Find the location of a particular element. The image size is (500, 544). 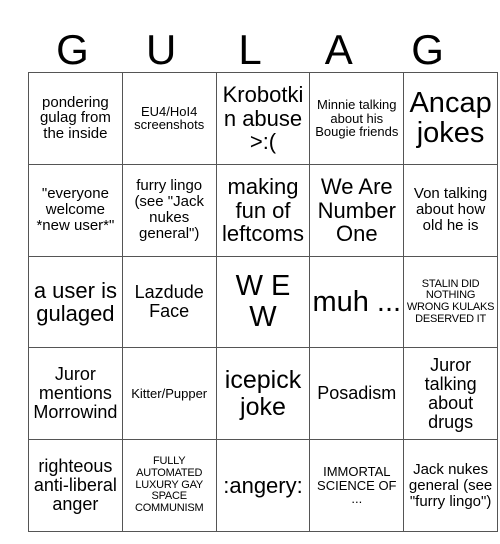

bingo-cell-r1c3: We Are Number One is located at coordinates (357, 210).